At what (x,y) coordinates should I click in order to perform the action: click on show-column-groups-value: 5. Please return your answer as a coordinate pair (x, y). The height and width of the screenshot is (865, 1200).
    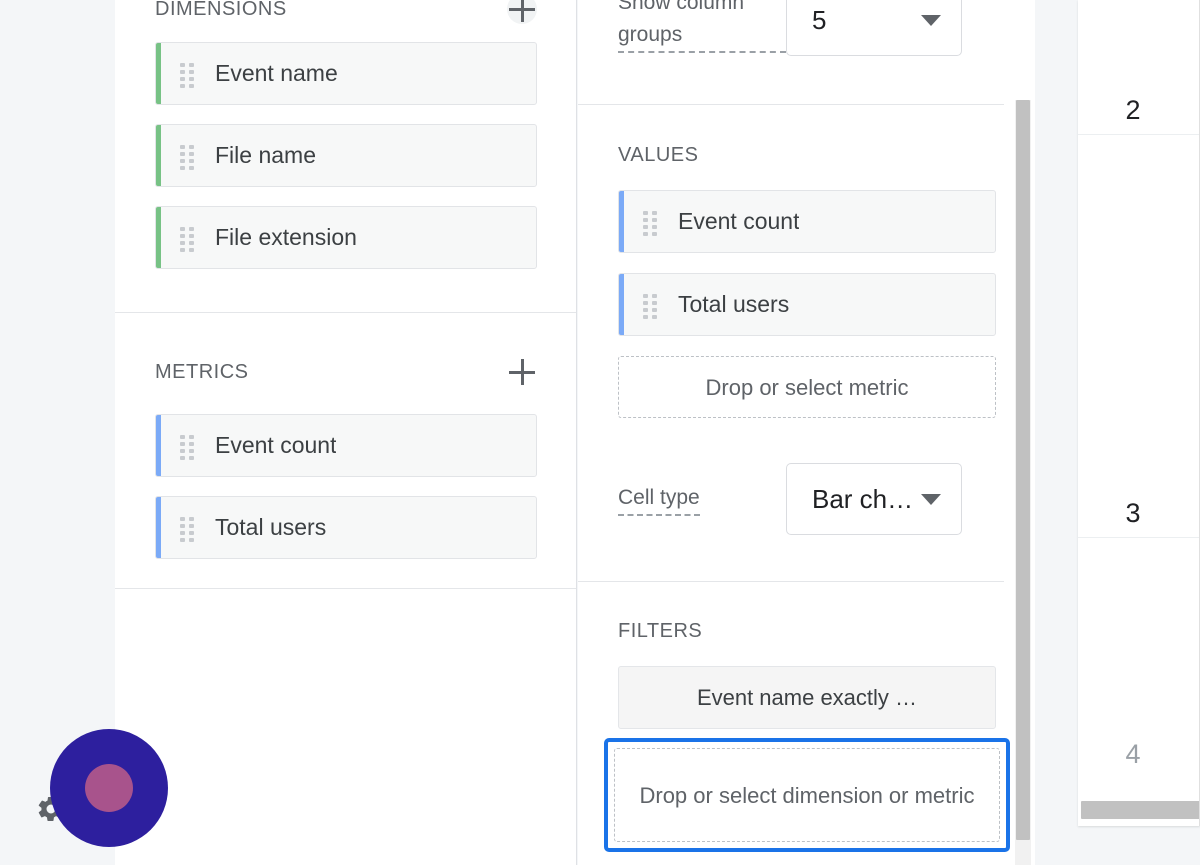
    Looking at the image, I should click on (819, 19).